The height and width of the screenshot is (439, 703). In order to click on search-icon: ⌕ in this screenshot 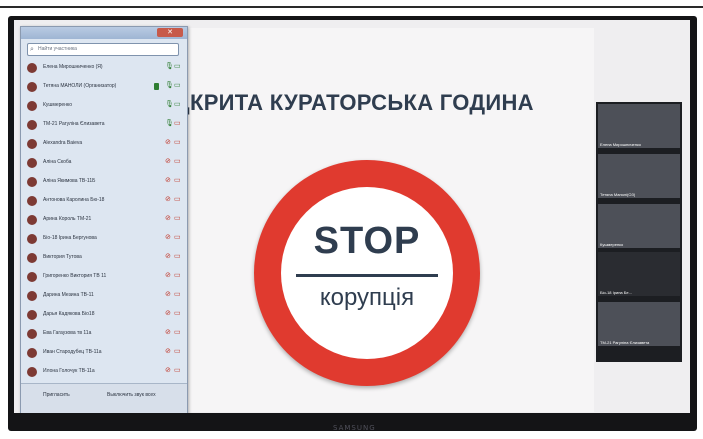, I will do `click(32, 49)`.